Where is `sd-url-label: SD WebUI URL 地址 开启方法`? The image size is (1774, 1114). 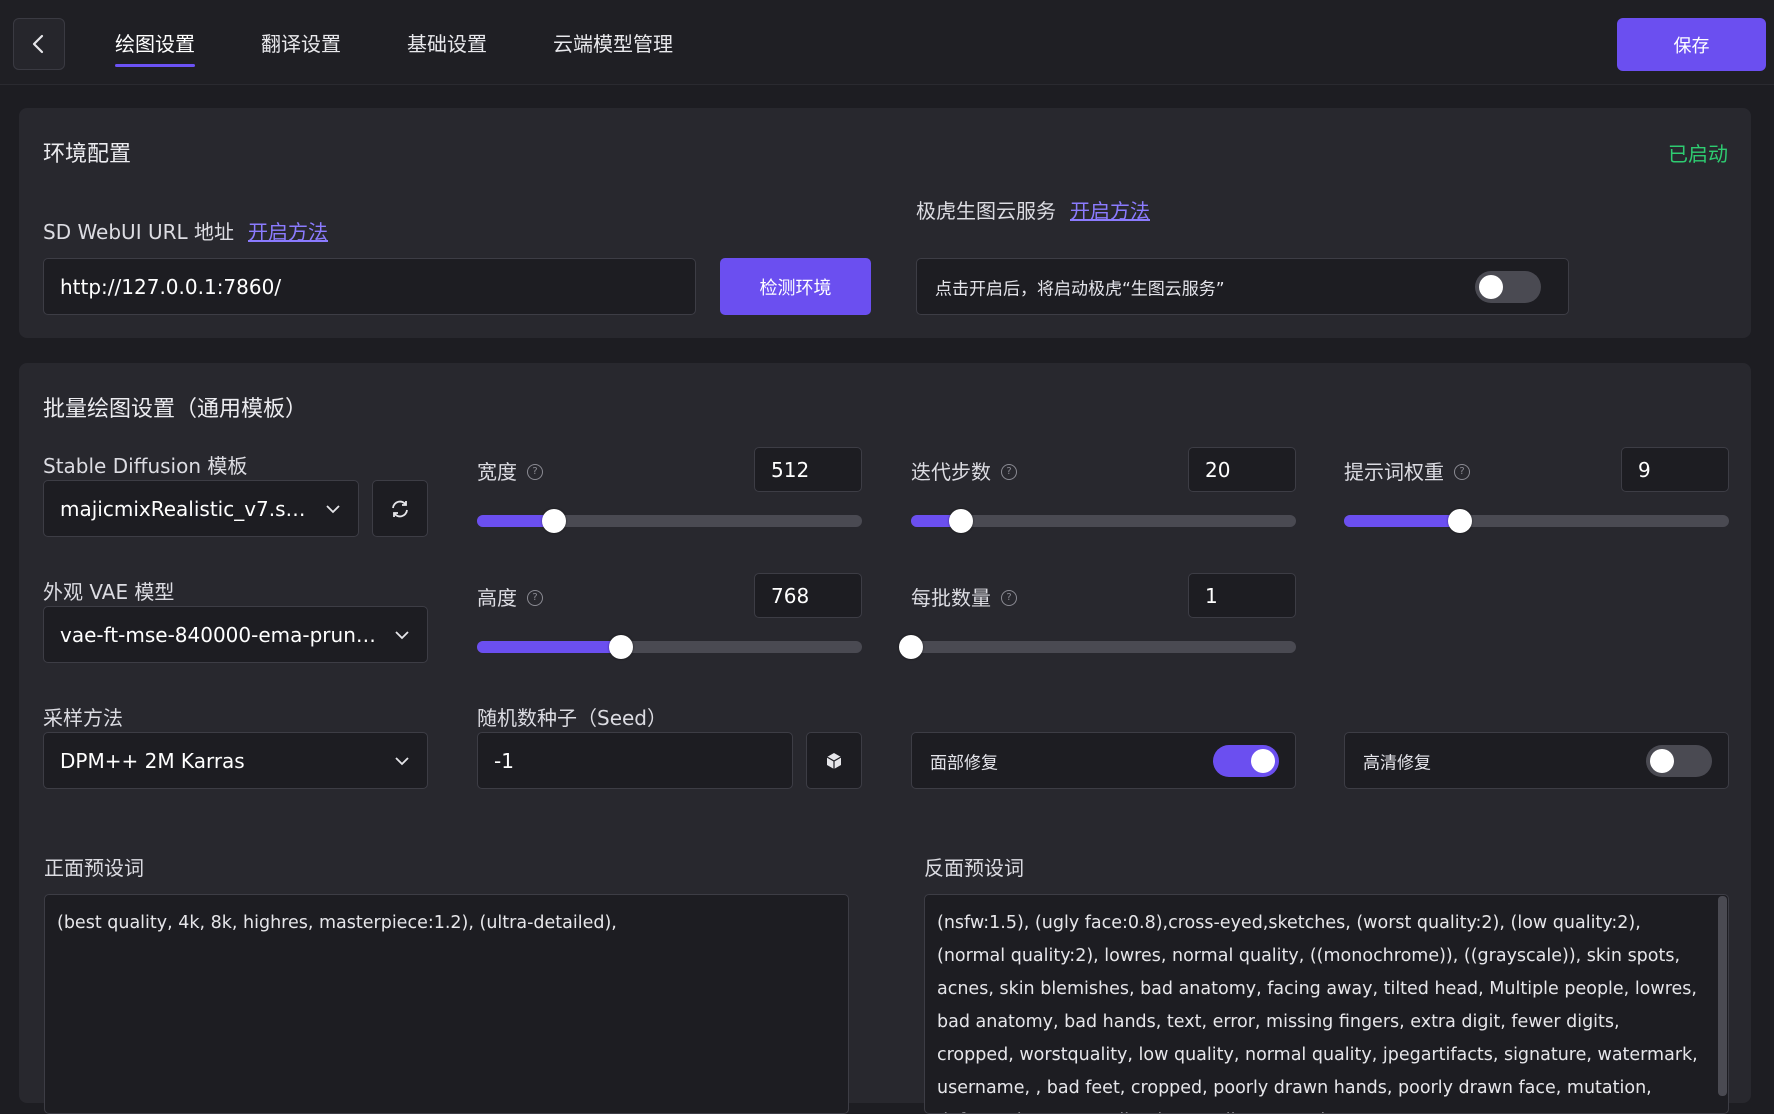
sd-url-label: SD WebUI URL 地址 开启方法 is located at coordinates (185, 230).